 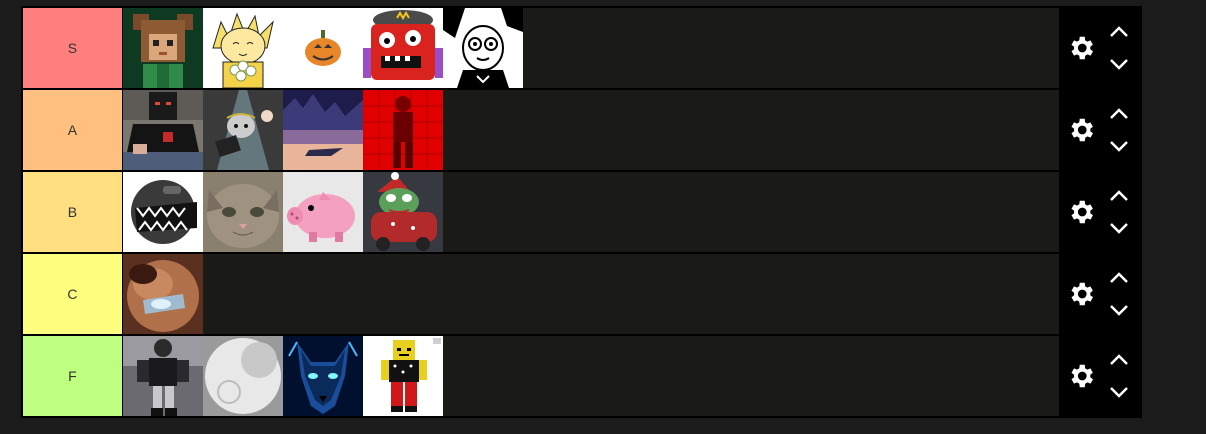 I want to click on tier-controls-c, so click(x=1100, y=294).